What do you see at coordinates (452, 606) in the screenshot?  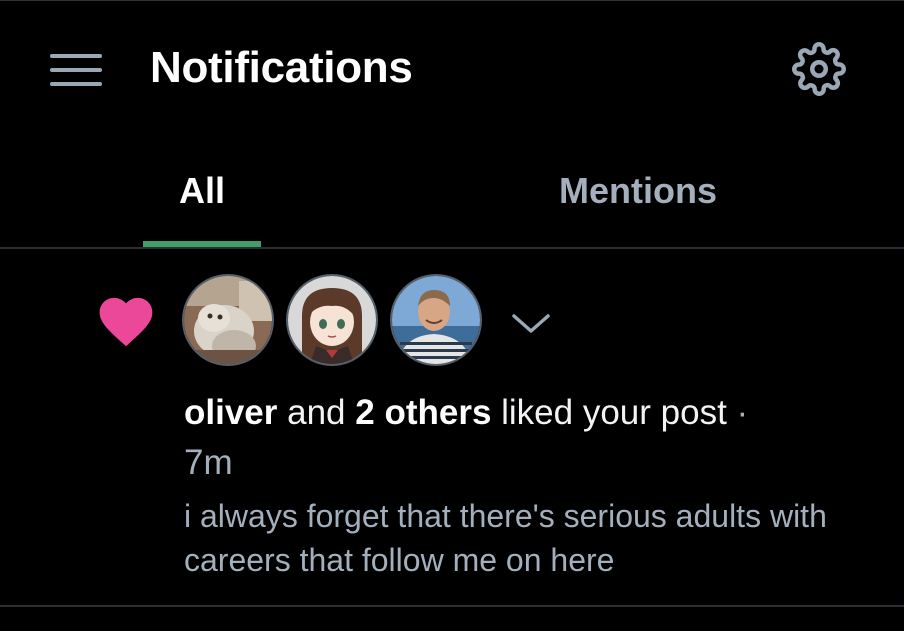 I see `notification-divider` at bounding box center [452, 606].